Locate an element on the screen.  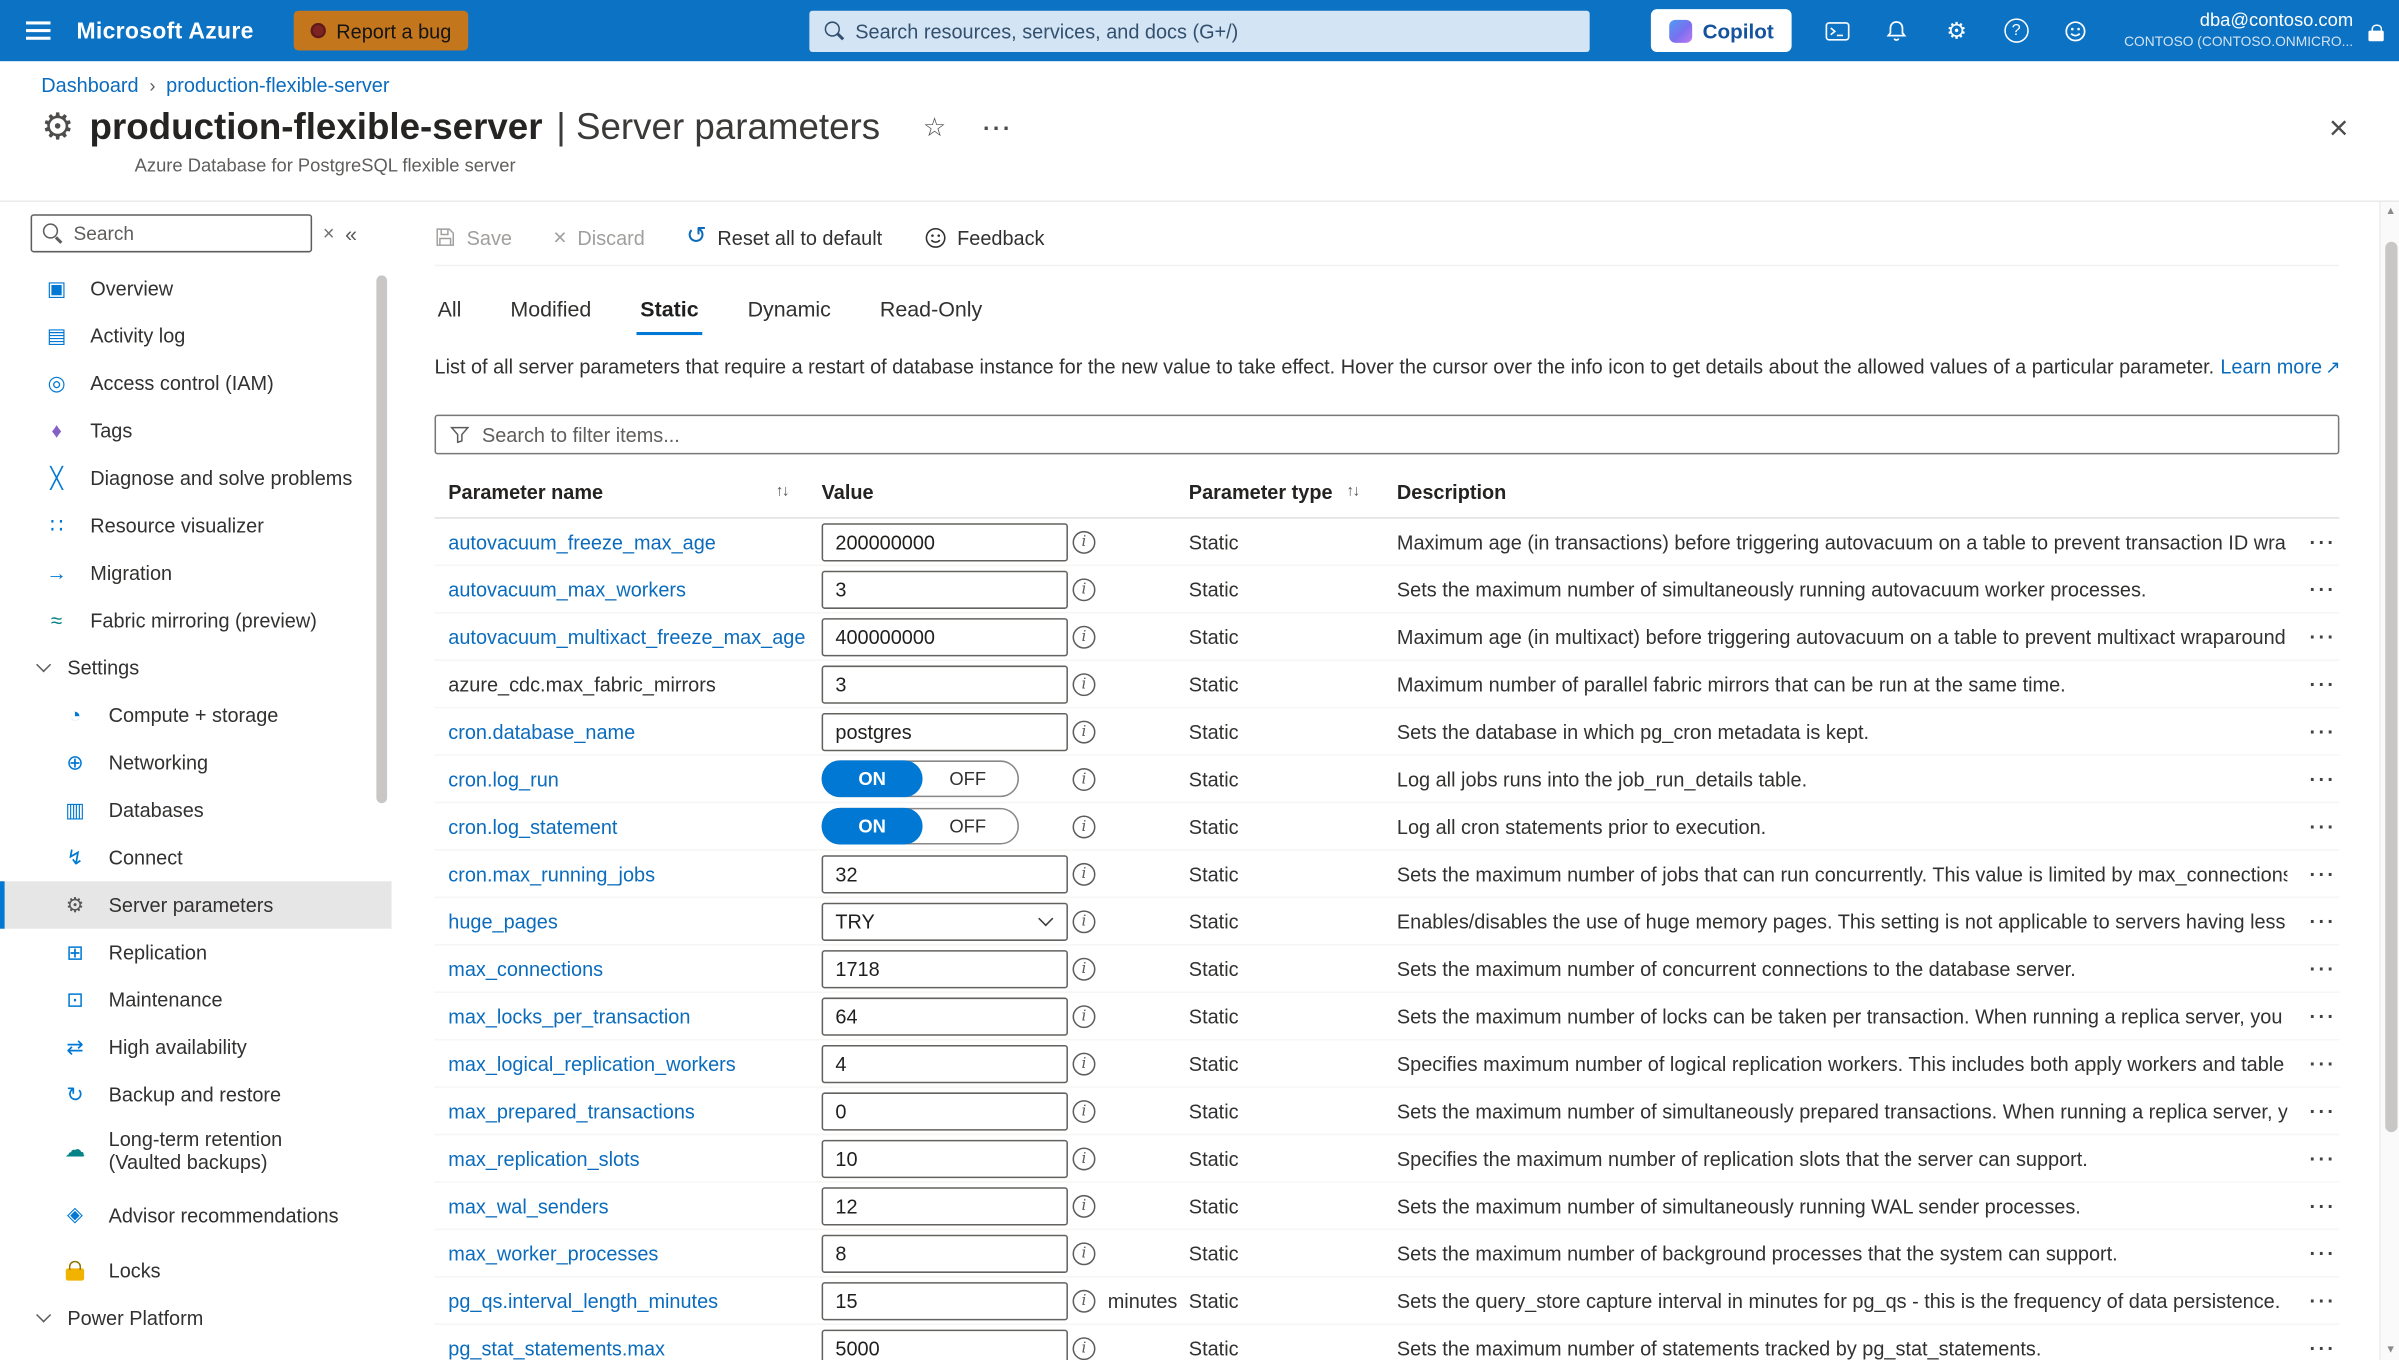
tab-dynamic: Dynamic is located at coordinates (789, 311).